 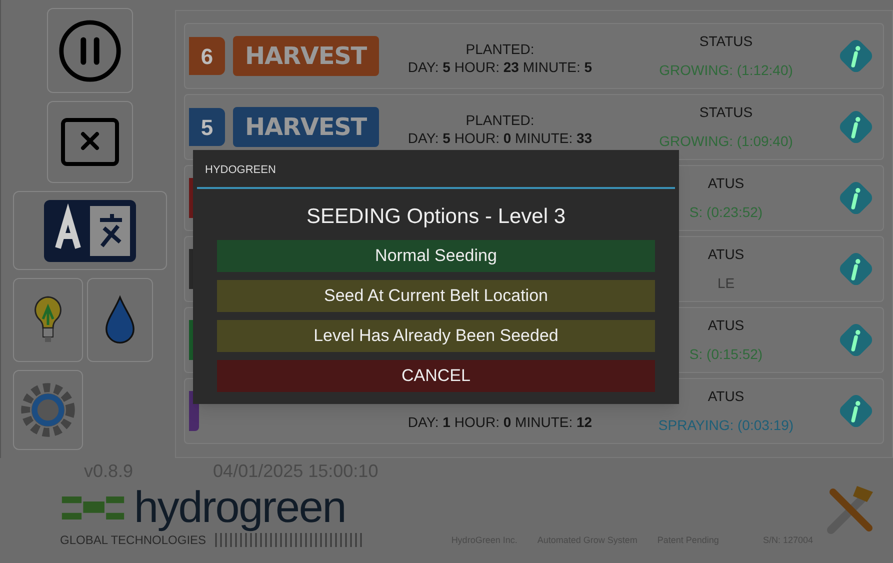 What do you see at coordinates (289, 540) in the screenshot?
I see `barcode-stripes-icon` at bounding box center [289, 540].